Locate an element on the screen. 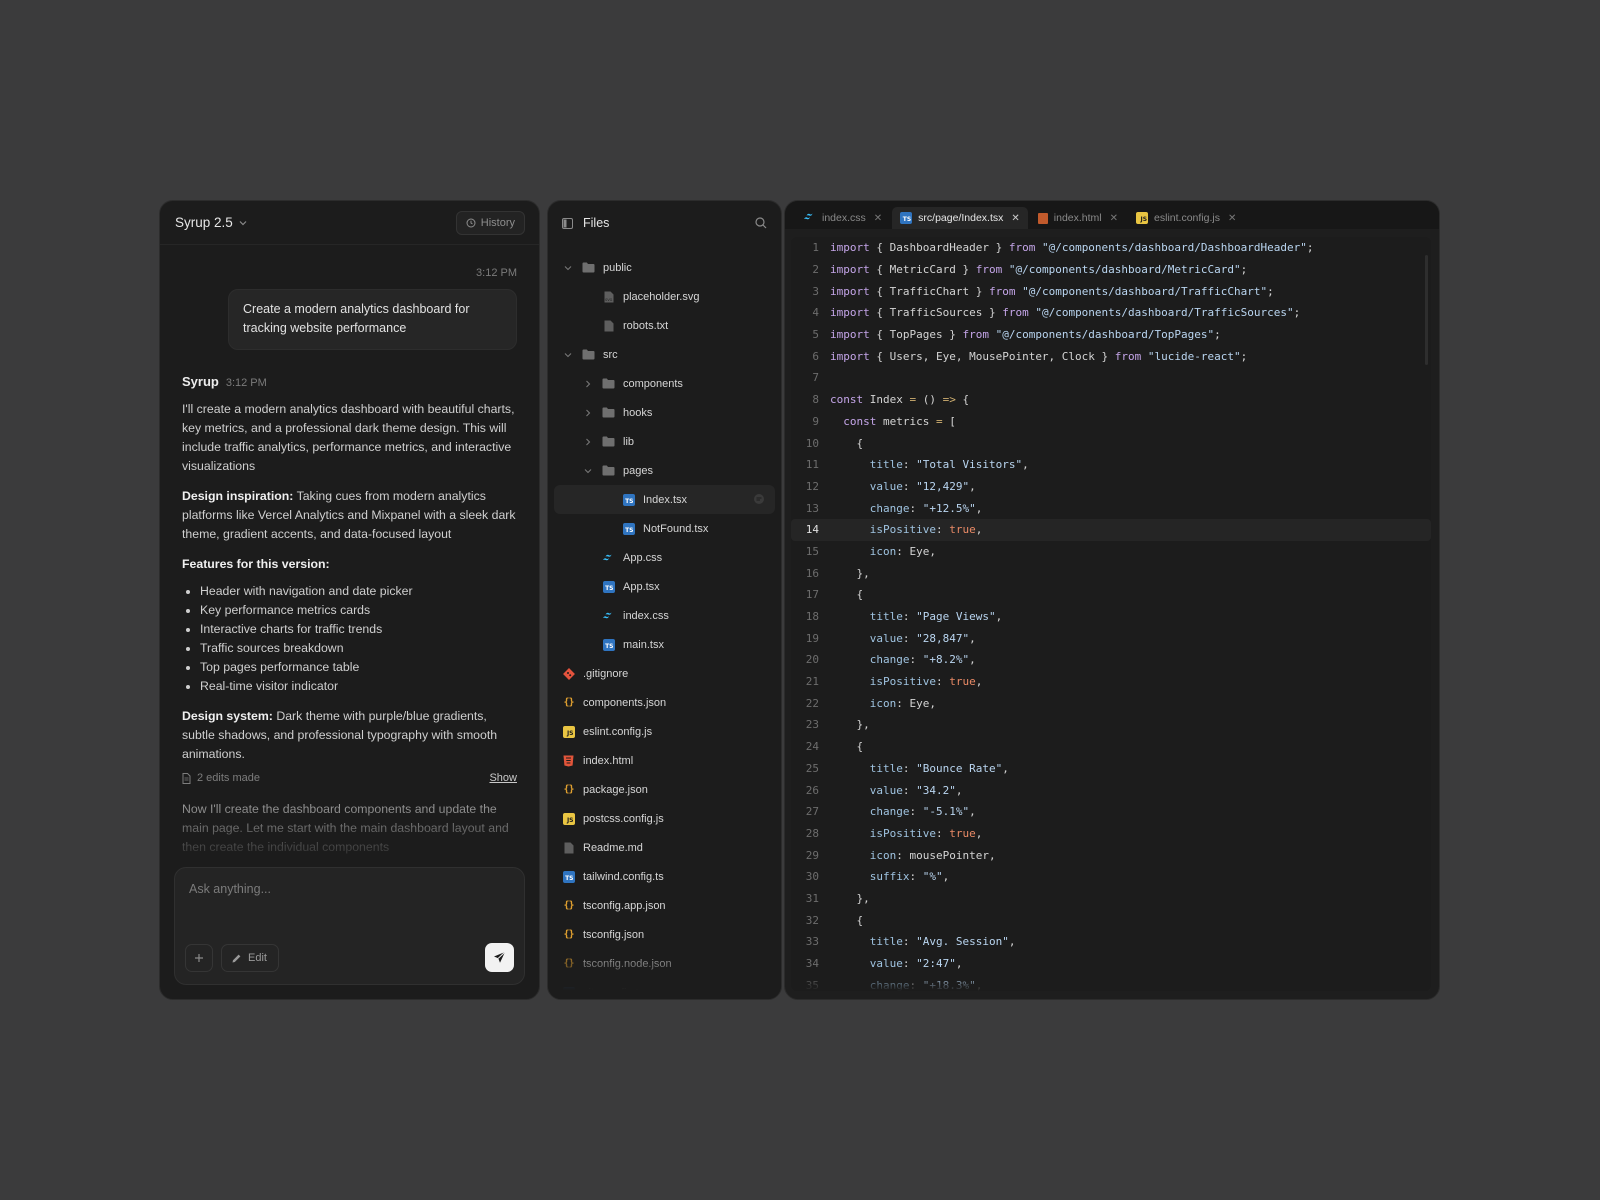 The height and width of the screenshot is (1200, 1600). file-item: TS NotFound.tsx is located at coordinates (664, 528).